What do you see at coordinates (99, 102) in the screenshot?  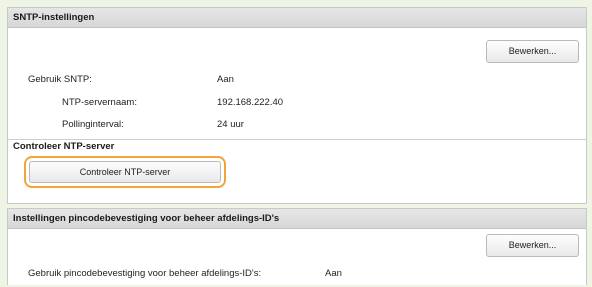 I see `ntp-server-name-label: NTP-servernaam:` at bounding box center [99, 102].